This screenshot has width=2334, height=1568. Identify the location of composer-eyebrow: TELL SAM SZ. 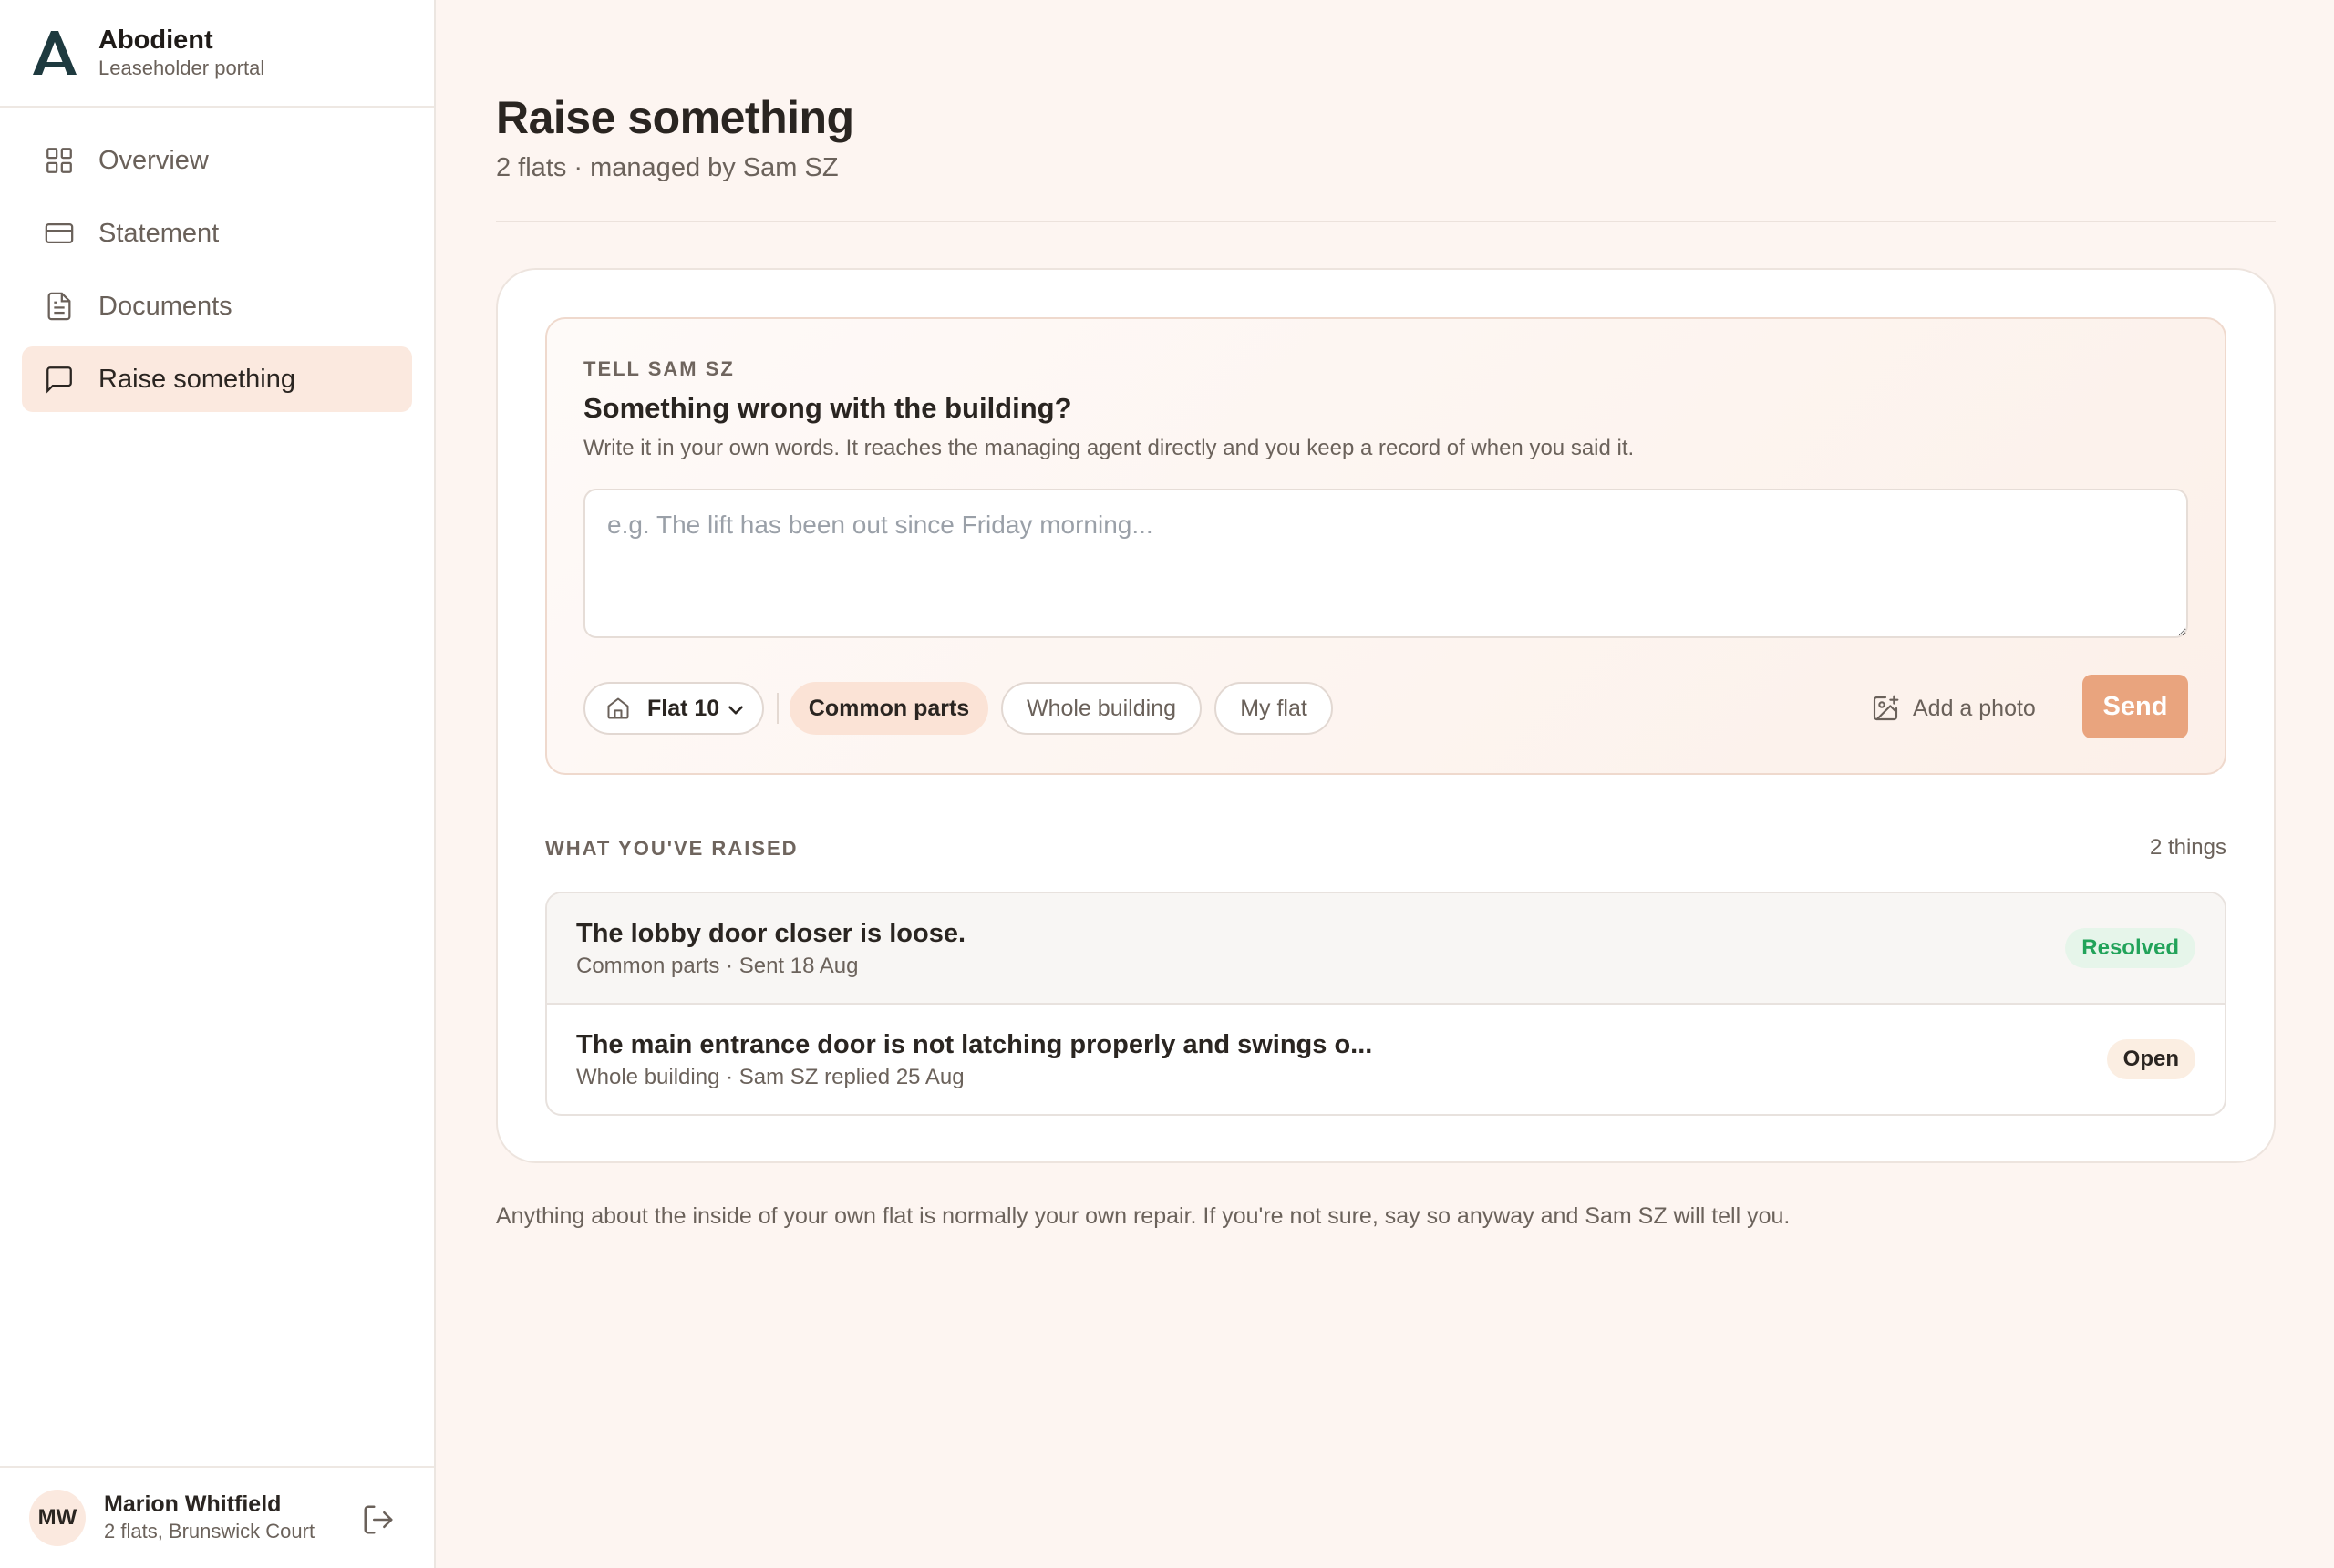
(659, 368).